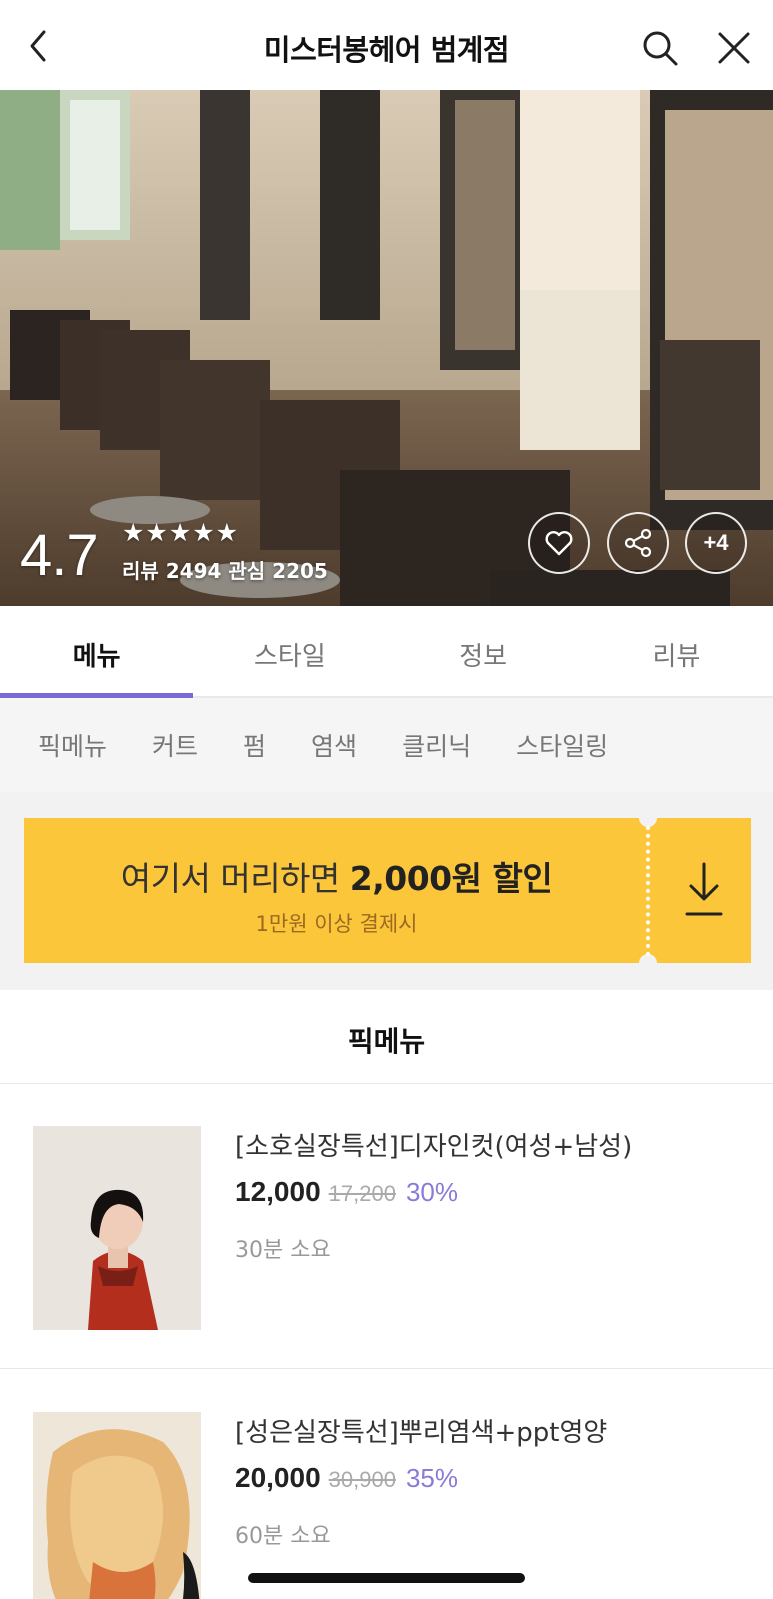 The image size is (773, 1599). Describe the element at coordinates (734, 48) in the screenshot. I see `close-icon` at that location.